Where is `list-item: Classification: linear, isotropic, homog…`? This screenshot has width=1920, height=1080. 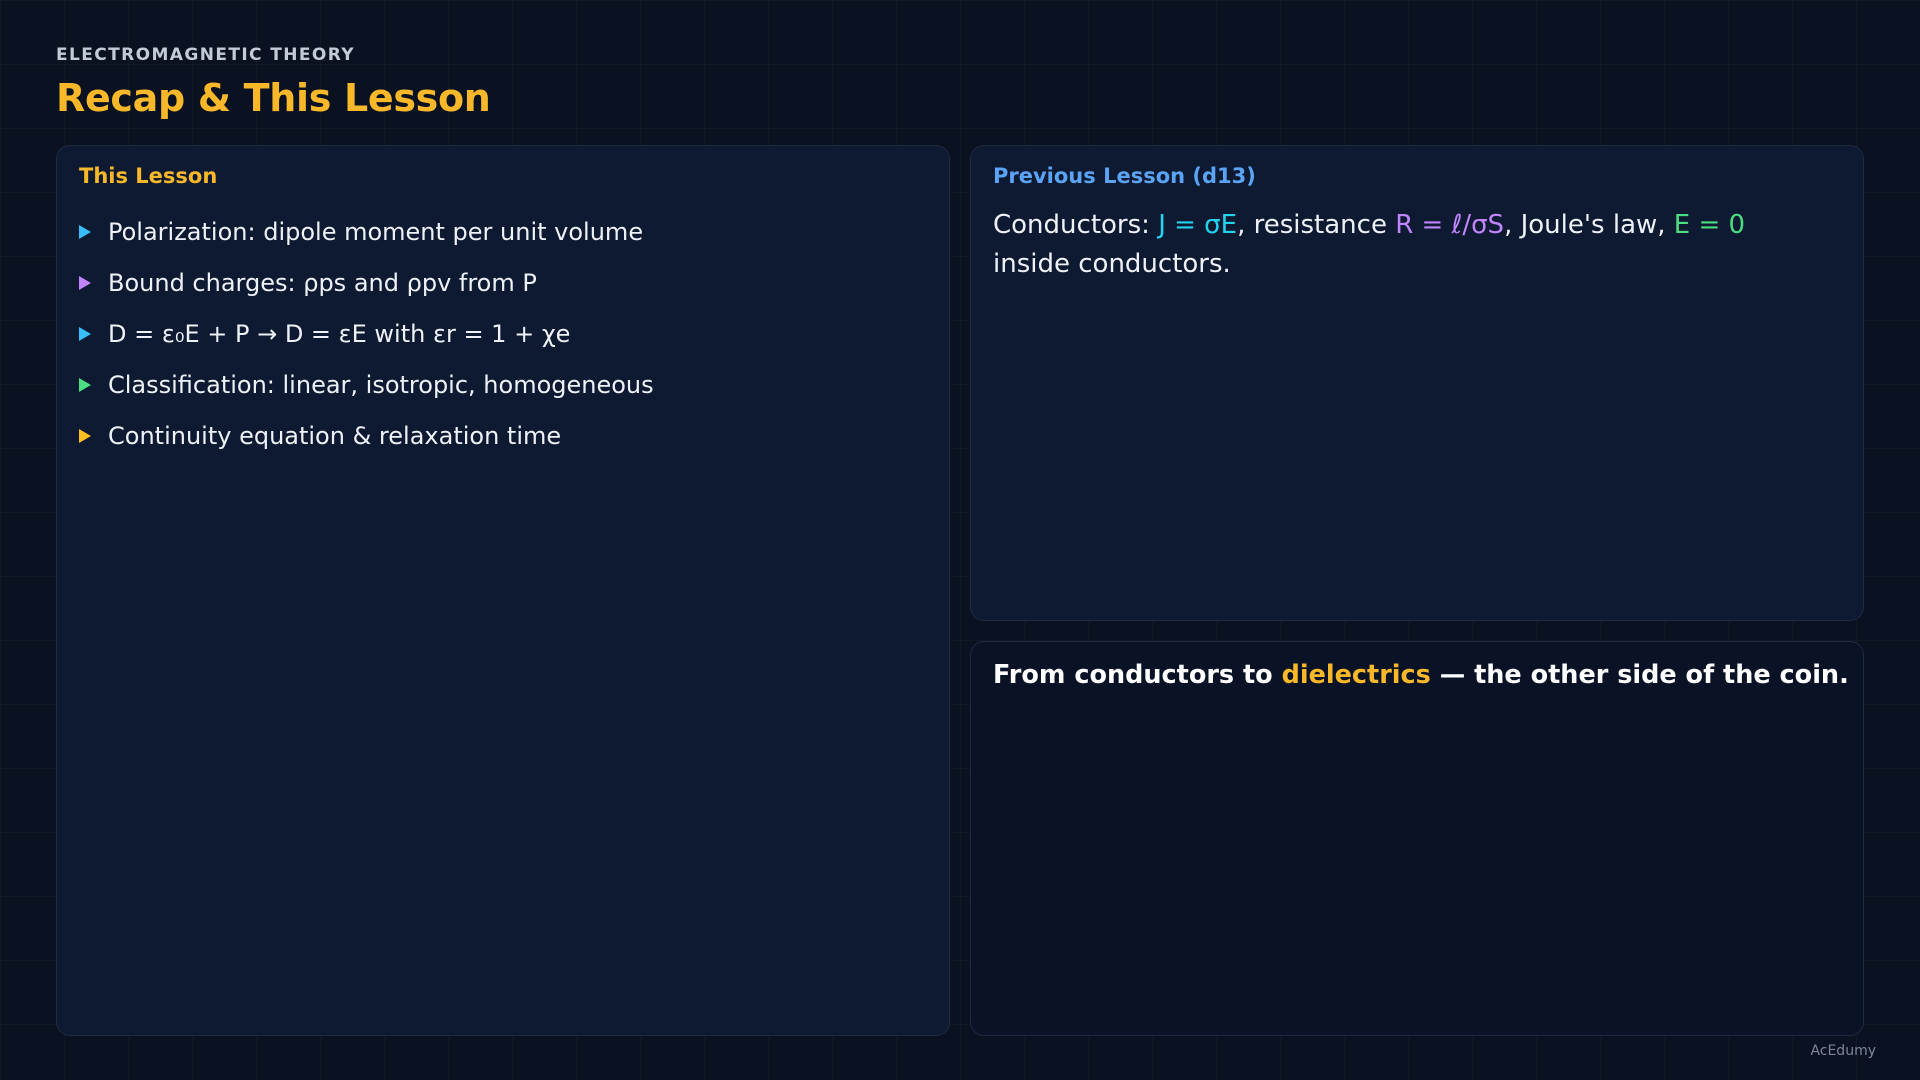
list-item: Classification: linear, isotropic, homog… is located at coordinates (366, 384).